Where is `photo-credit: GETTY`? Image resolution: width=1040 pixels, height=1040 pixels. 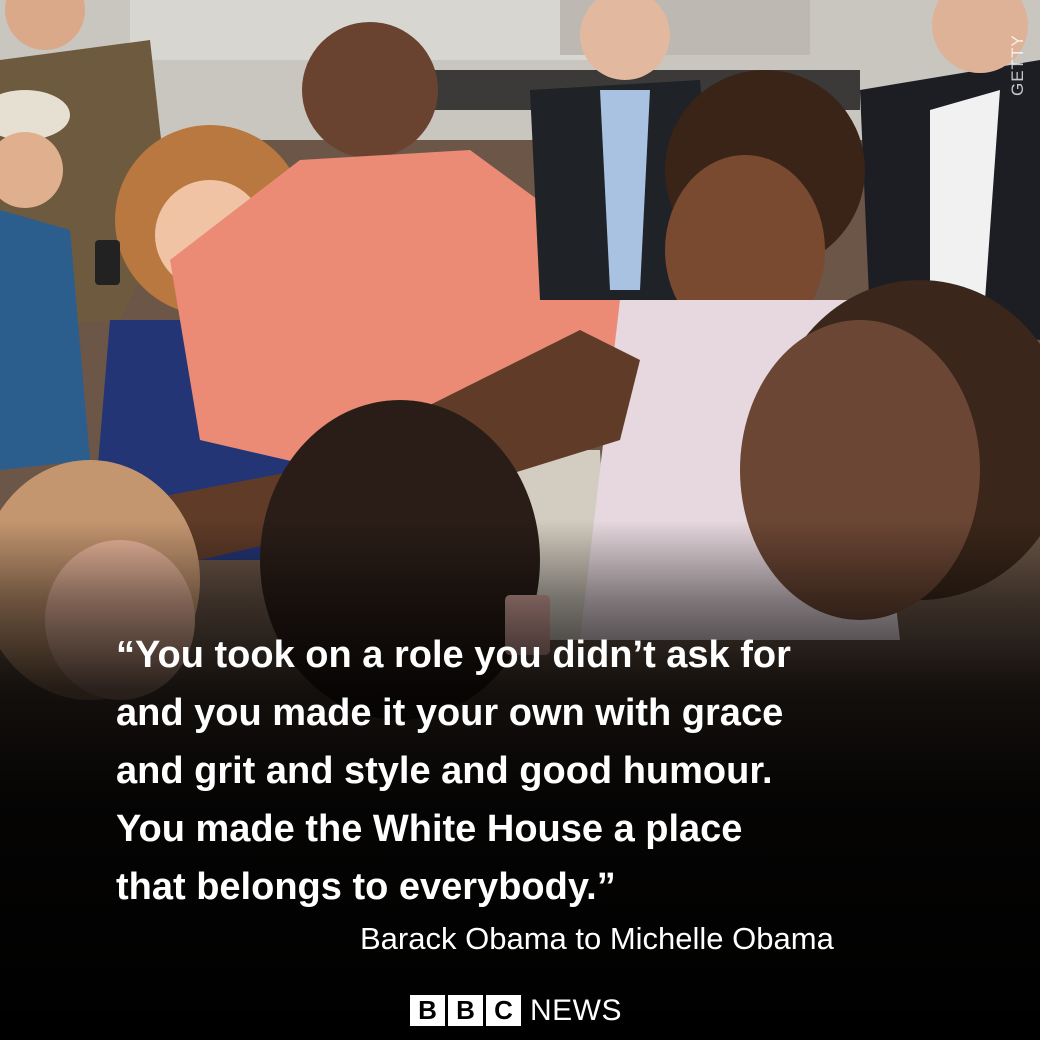
photo-credit: GETTY is located at coordinates (1017, 65).